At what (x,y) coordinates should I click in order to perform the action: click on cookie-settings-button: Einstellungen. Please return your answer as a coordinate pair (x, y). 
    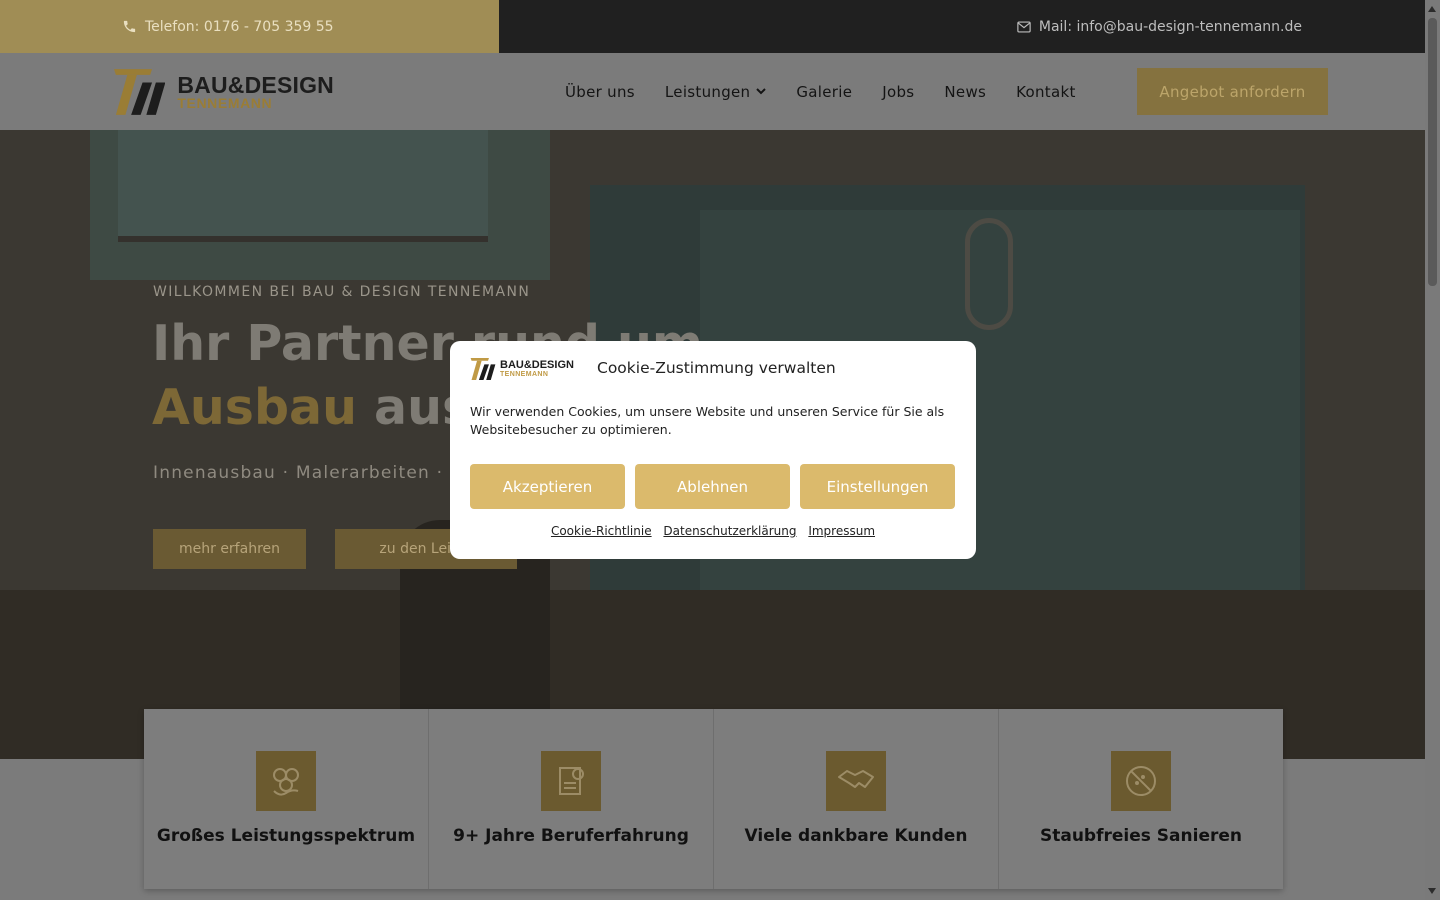
    Looking at the image, I should click on (877, 486).